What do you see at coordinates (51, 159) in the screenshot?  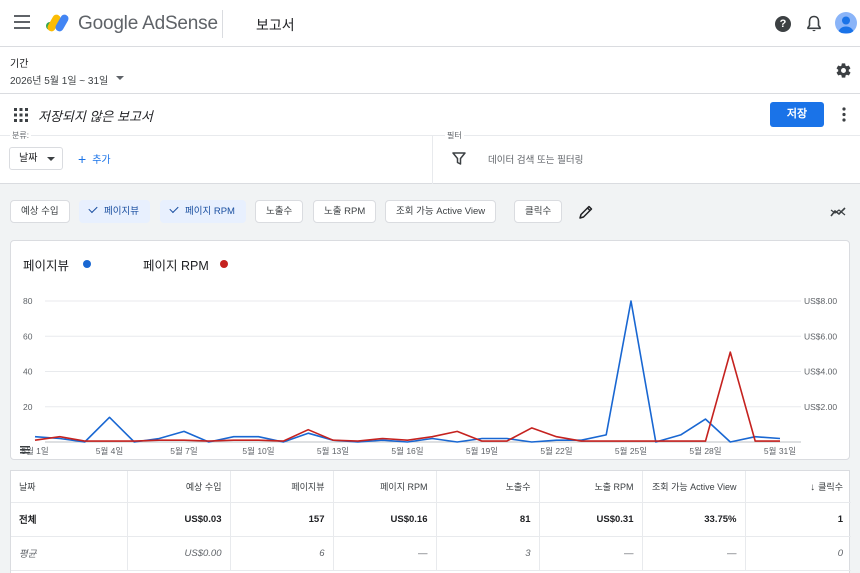 I see `dimension-caret-icon` at bounding box center [51, 159].